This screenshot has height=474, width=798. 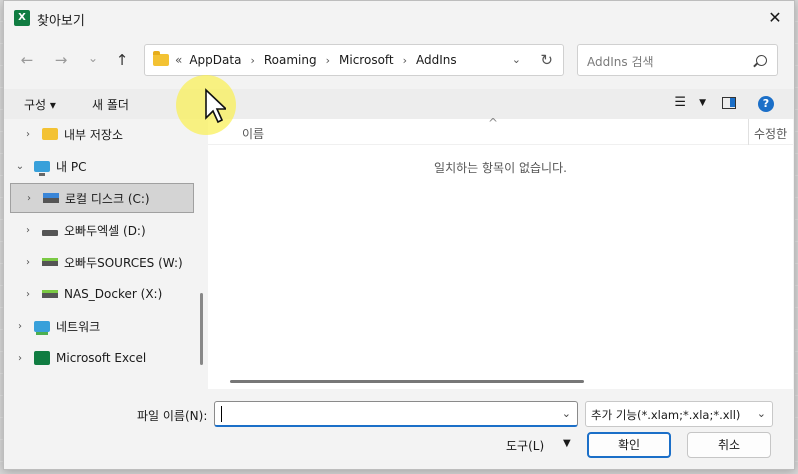 I want to click on organize-button: 구성 ▾, so click(x=40, y=104).